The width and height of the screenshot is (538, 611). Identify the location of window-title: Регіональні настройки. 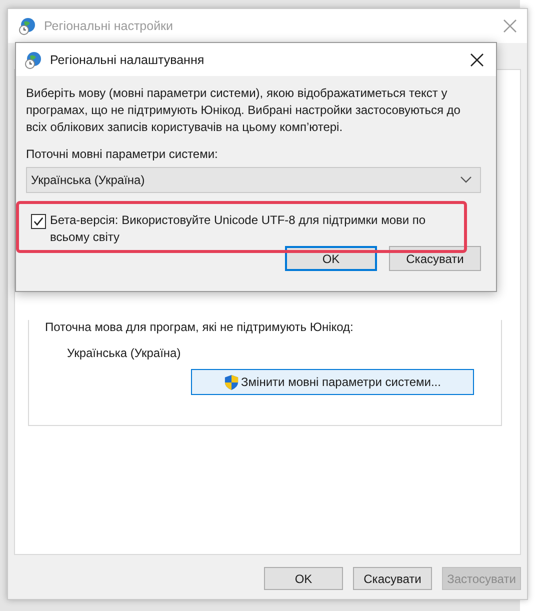
(109, 26).